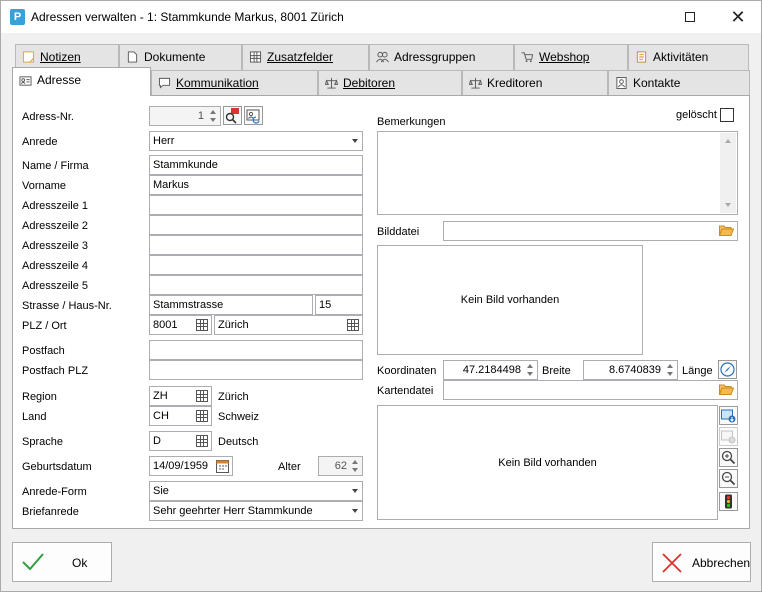 Image resolution: width=762 pixels, height=592 pixels. What do you see at coordinates (256, 165) in the screenshot?
I see `name-field: Stammkunde` at bounding box center [256, 165].